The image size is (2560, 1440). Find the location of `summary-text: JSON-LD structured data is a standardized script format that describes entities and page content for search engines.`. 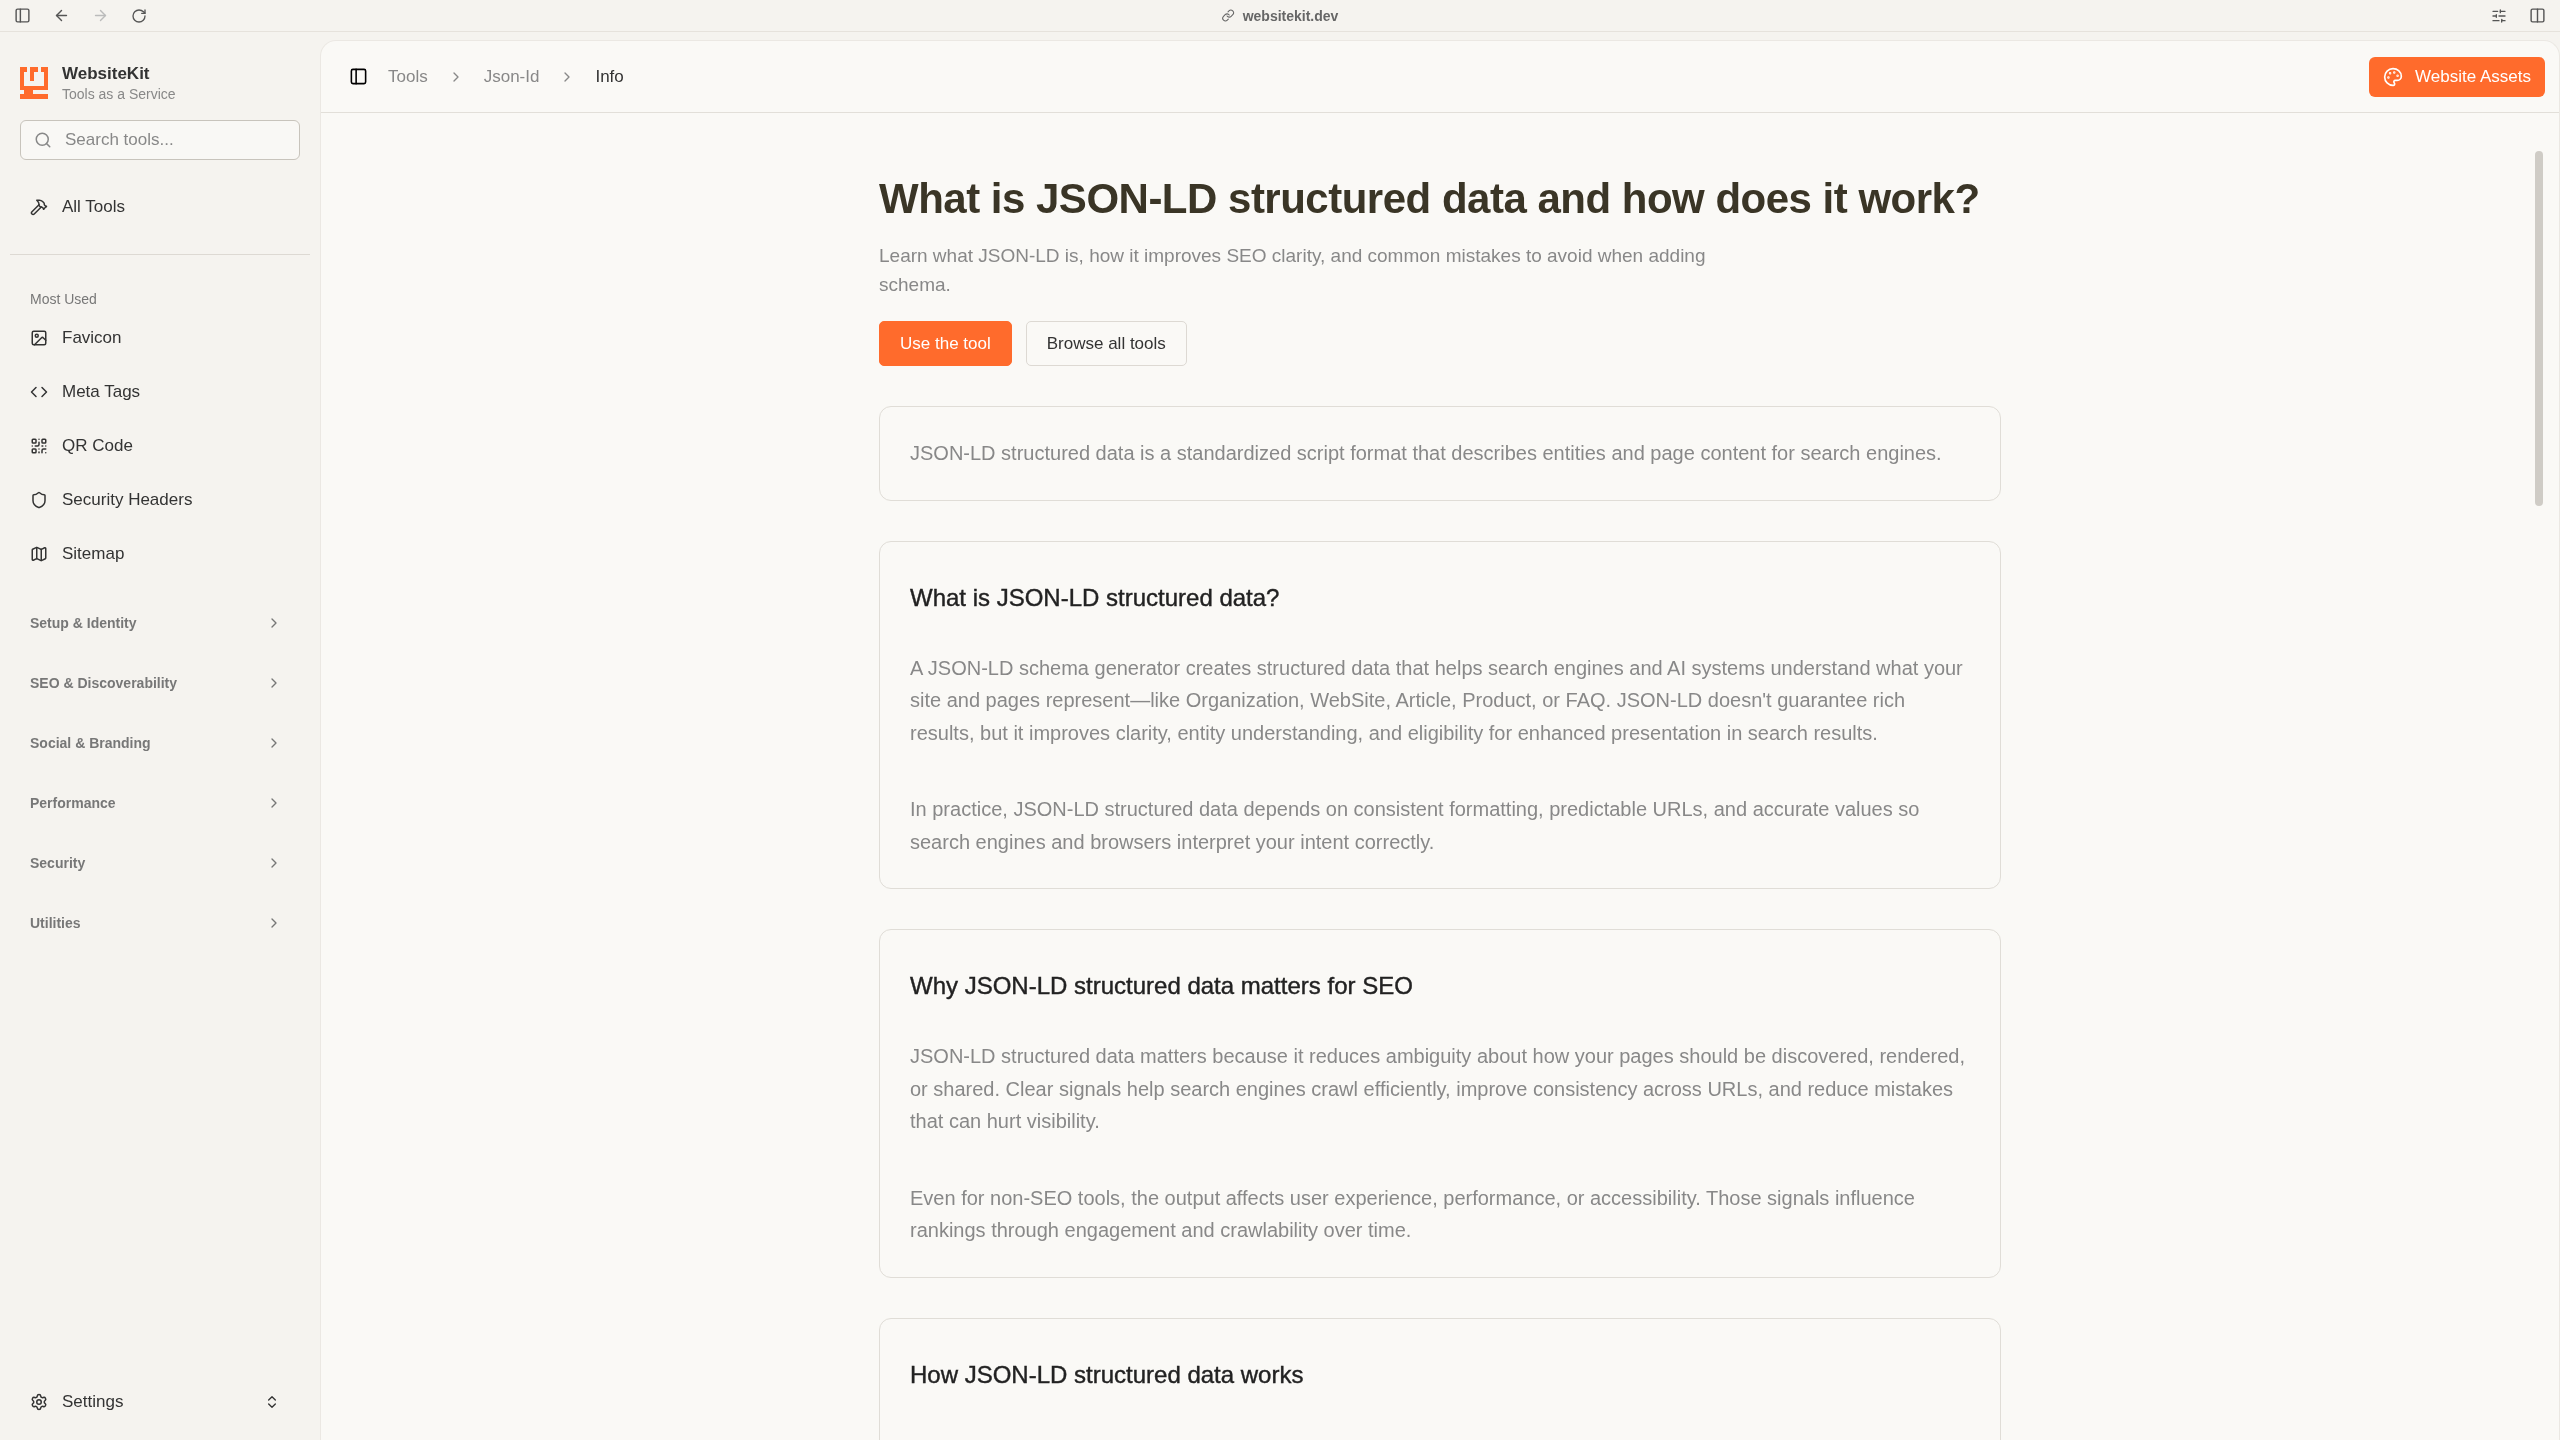

summary-text: JSON-LD structured data is a standardized script format that describes entities and page content for search engines. is located at coordinates (1426, 453).